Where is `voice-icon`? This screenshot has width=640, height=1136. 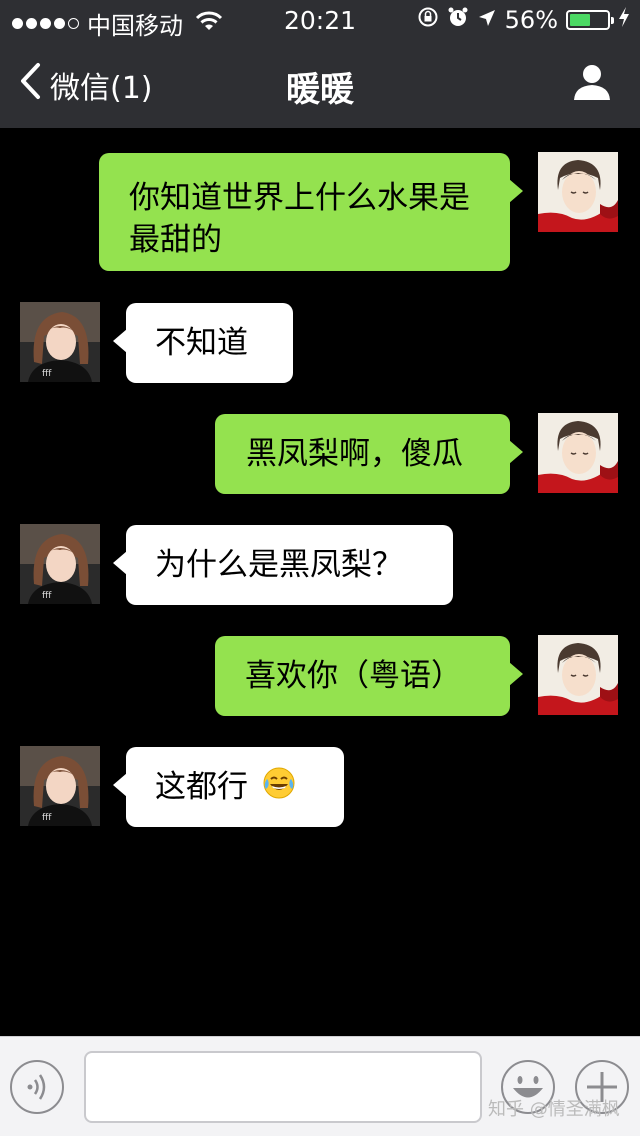 voice-icon is located at coordinates (37, 1089).